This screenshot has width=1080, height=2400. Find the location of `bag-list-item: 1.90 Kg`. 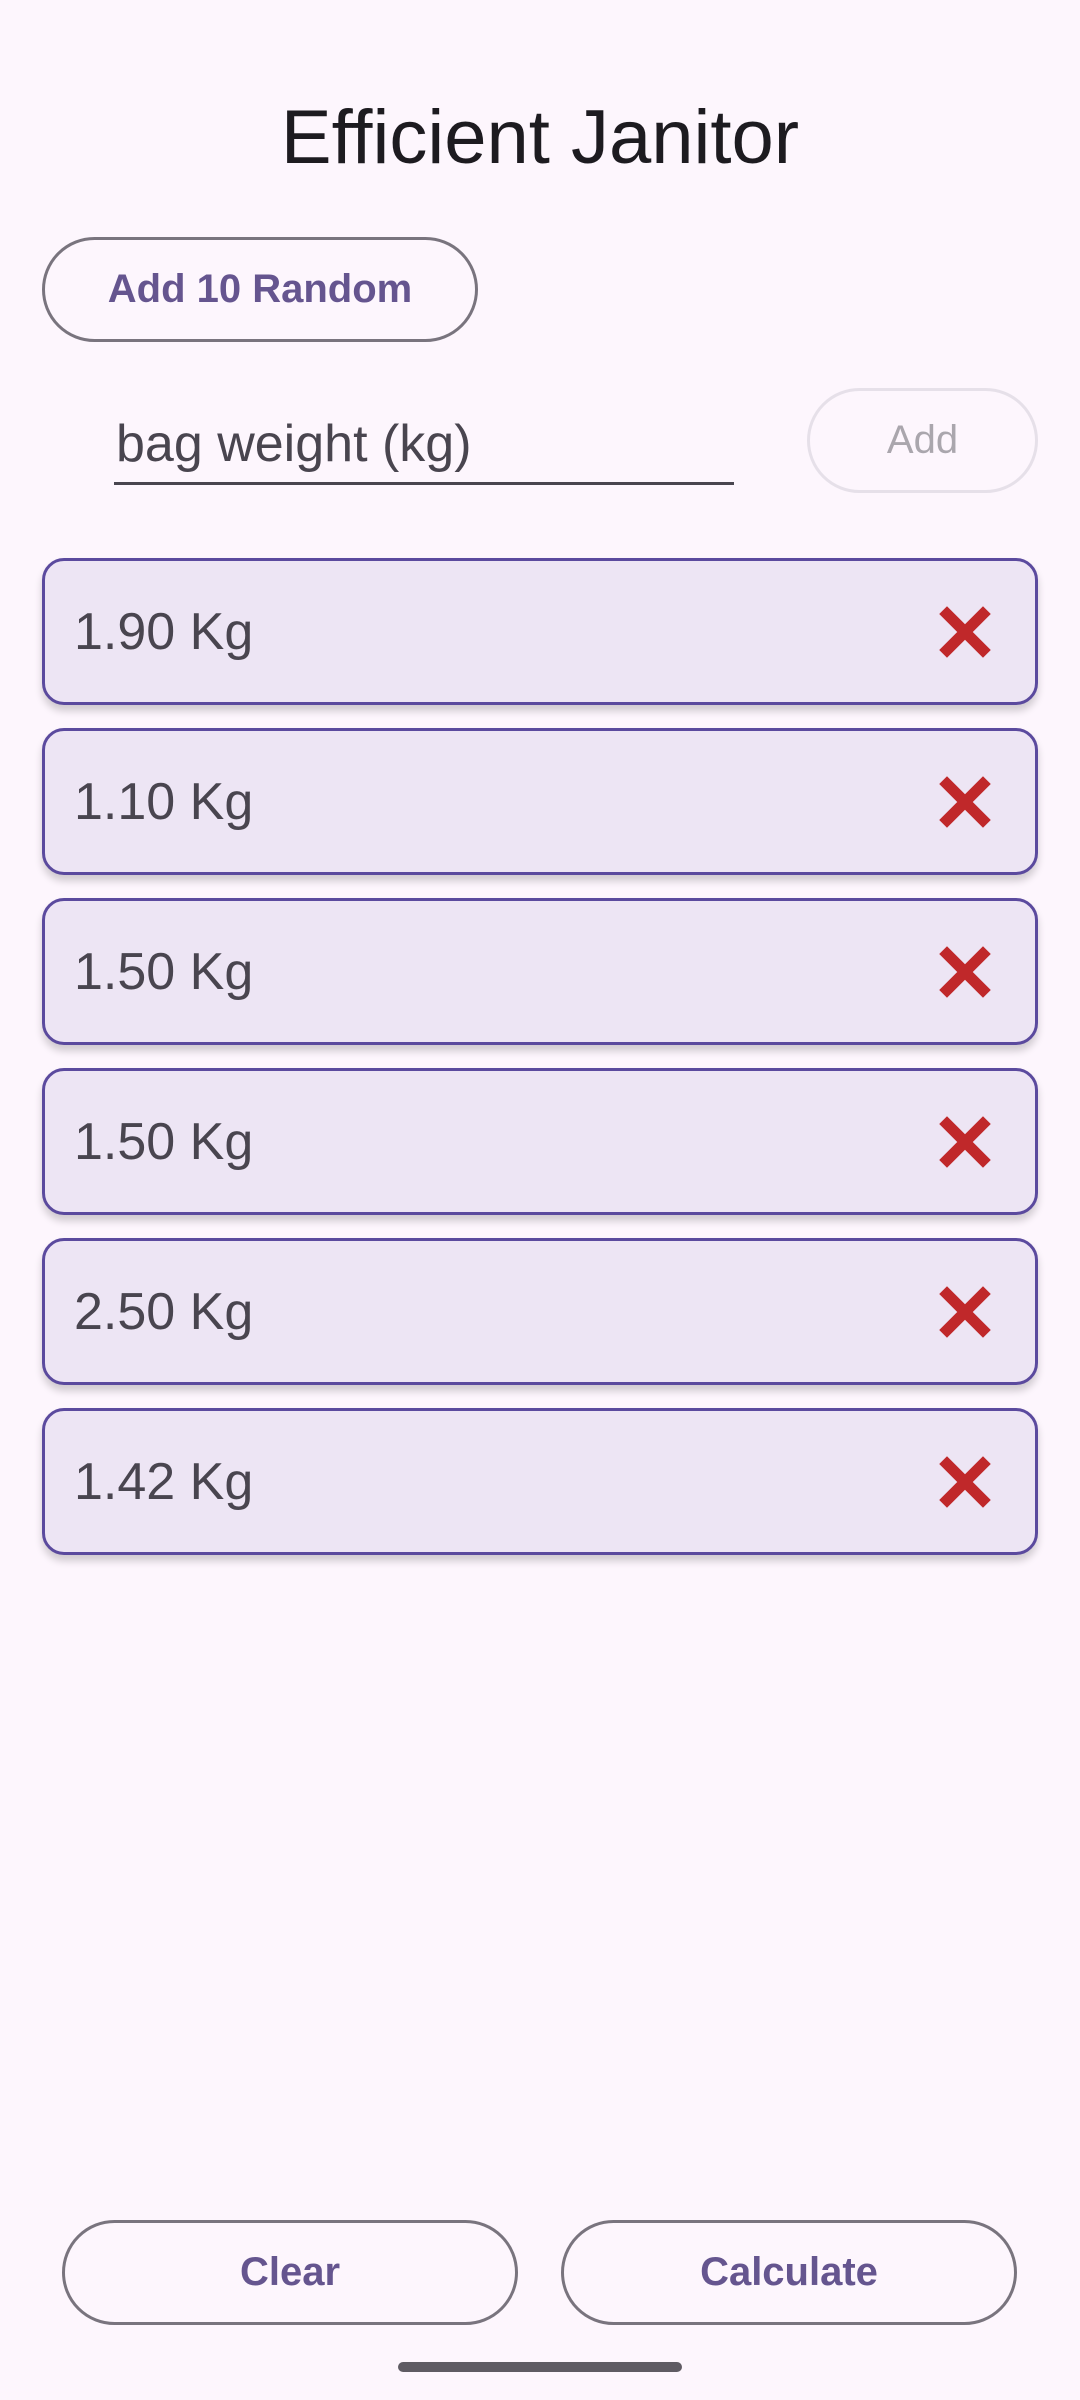

bag-list-item: 1.90 Kg is located at coordinates (540, 631).